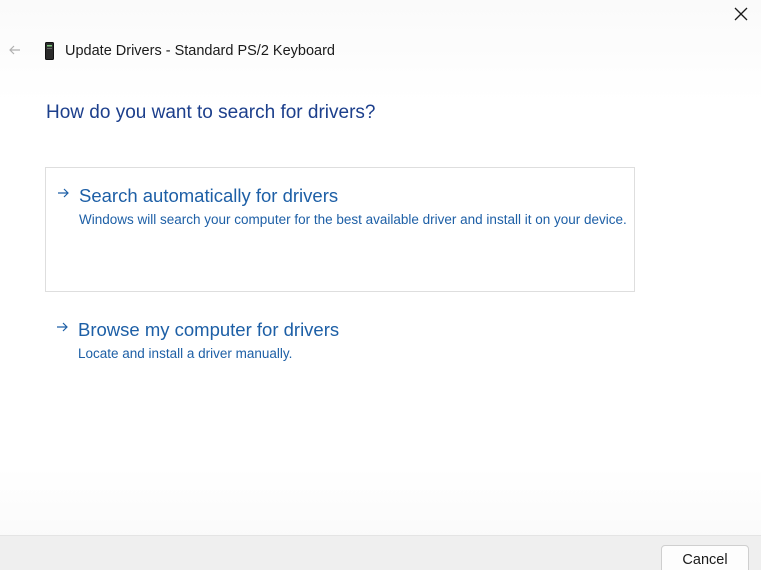  I want to click on dialog-header: Update Drivers - Standard PS/2 Keyboard, so click(350, 51).